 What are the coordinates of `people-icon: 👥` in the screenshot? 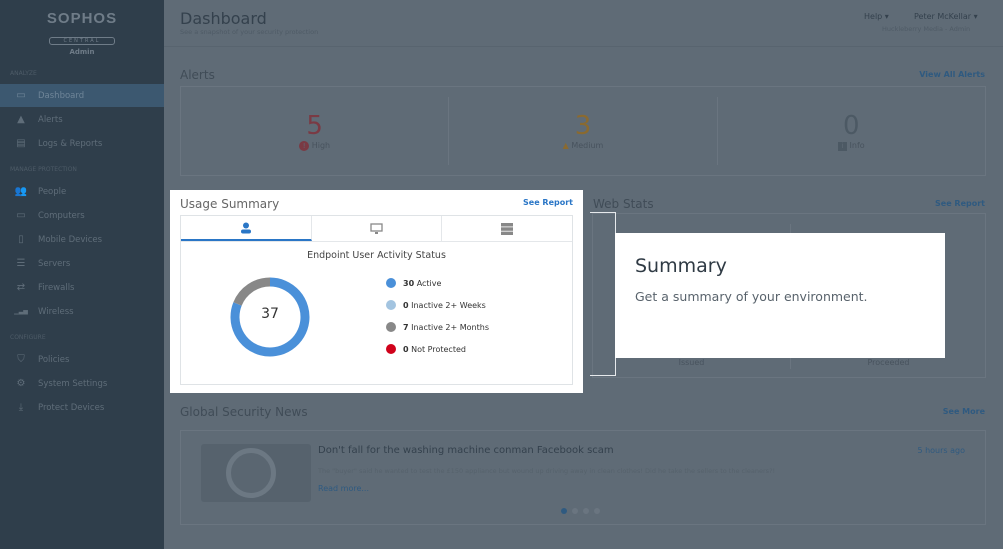 It's located at (21, 191).